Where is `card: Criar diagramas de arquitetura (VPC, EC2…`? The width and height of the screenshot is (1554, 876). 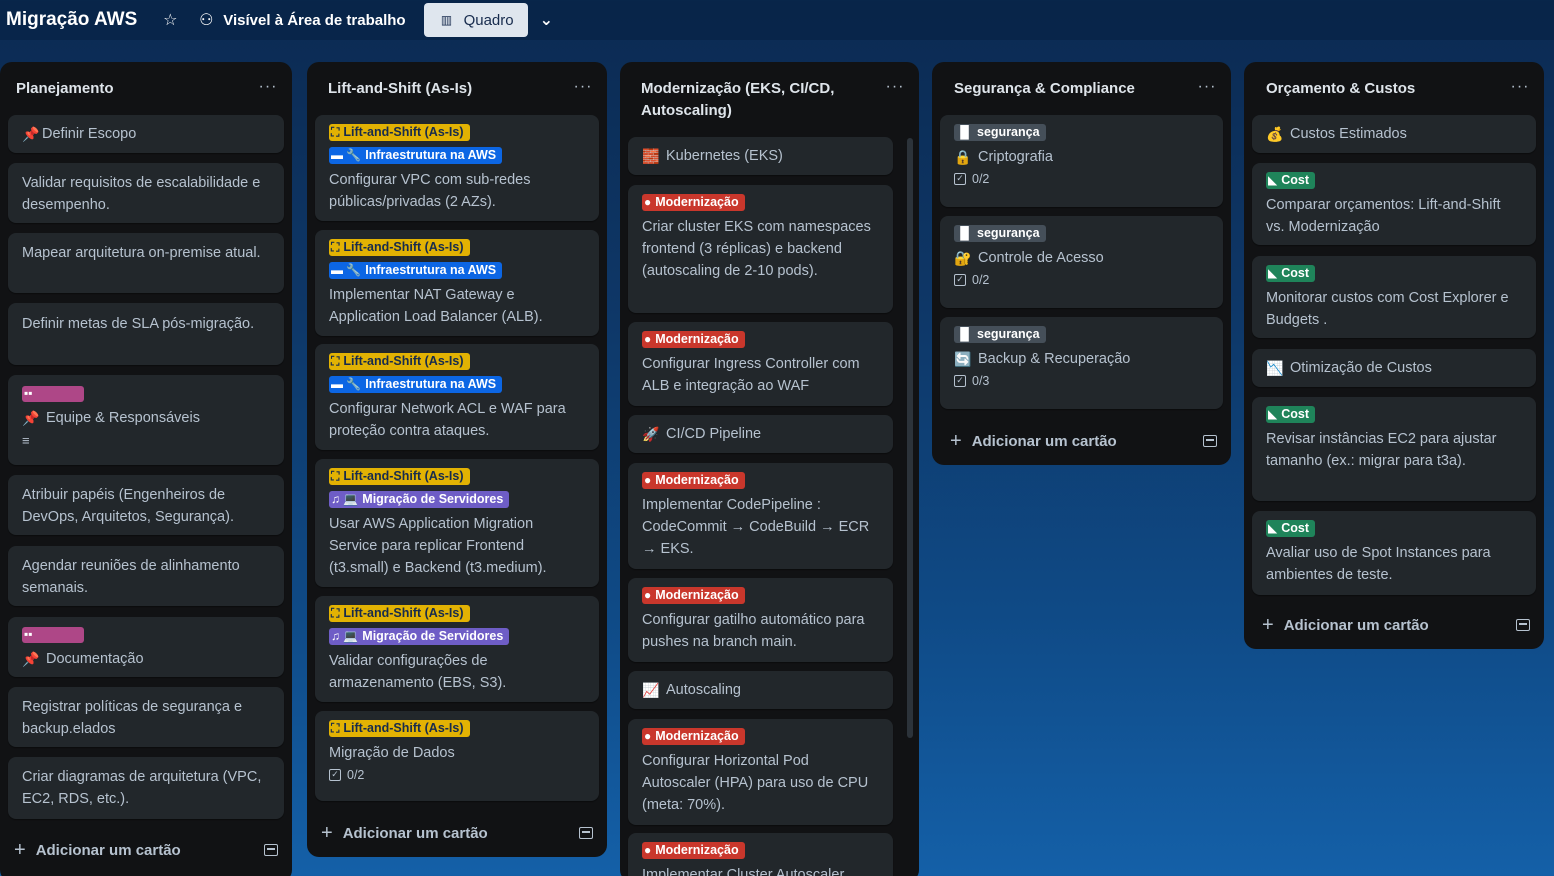
card: Criar diagramas de arquitetura (VPC, EC2… is located at coordinates (146, 788).